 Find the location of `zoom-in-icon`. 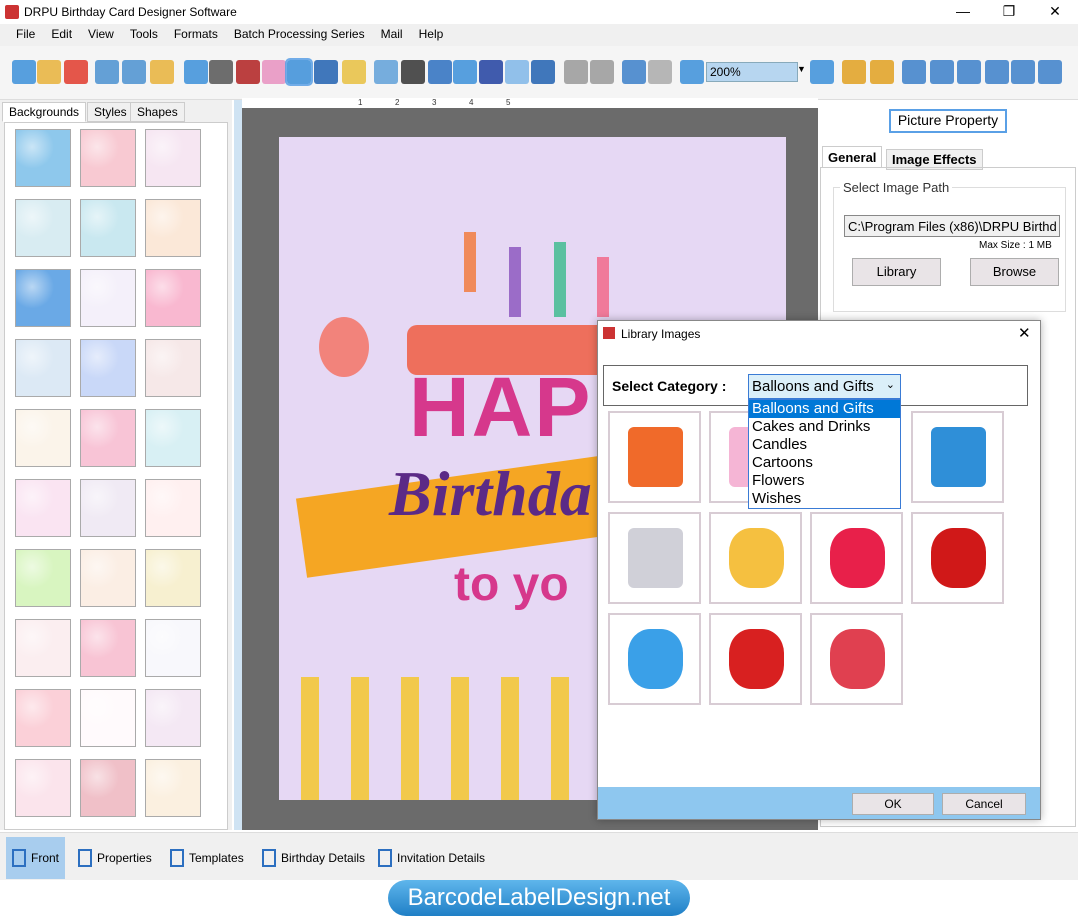

zoom-in-icon is located at coordinates (692, 72).